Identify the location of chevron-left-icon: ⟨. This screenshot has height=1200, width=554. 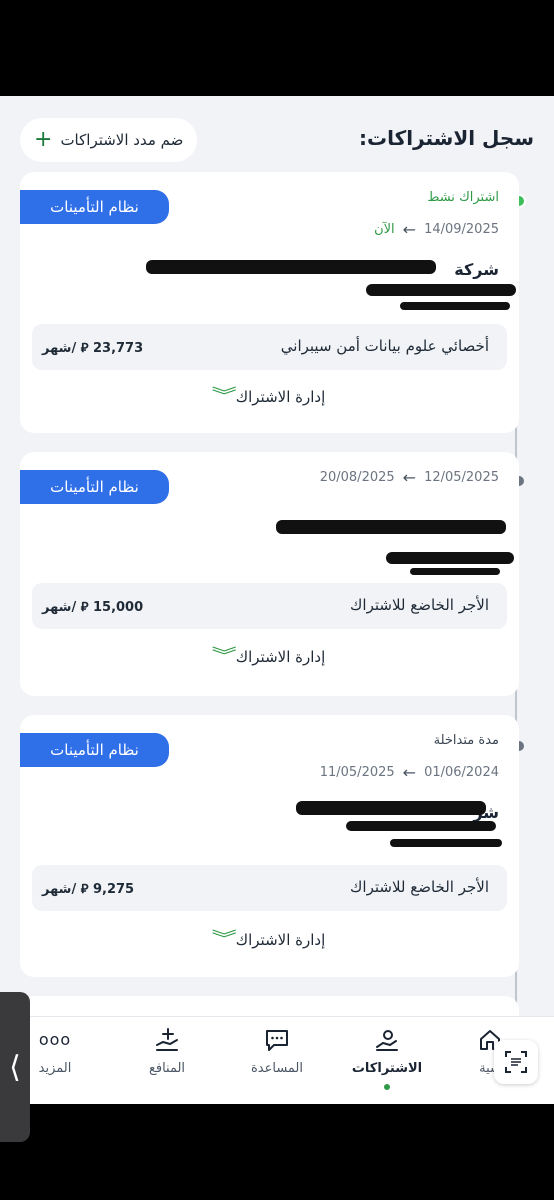
(15, 1067).